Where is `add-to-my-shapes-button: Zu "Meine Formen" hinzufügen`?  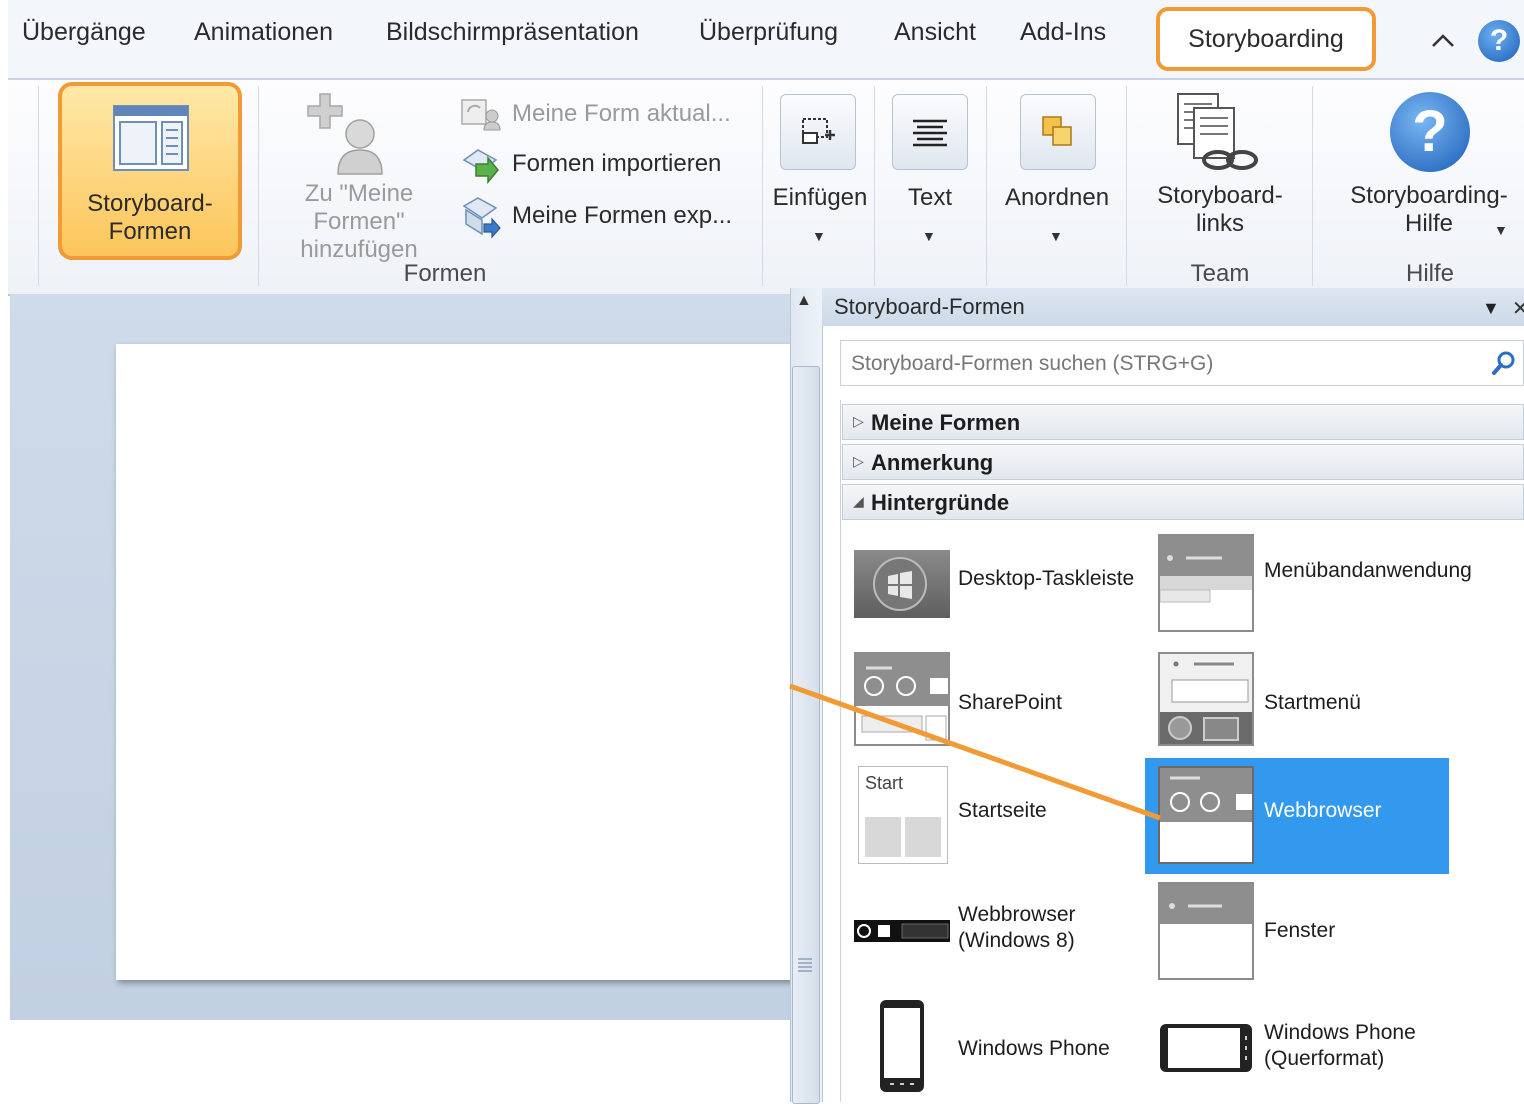 add-to-my-shapes-button: Zu "Meine Formen" hinzufügen is located at coordinates (359, 178).